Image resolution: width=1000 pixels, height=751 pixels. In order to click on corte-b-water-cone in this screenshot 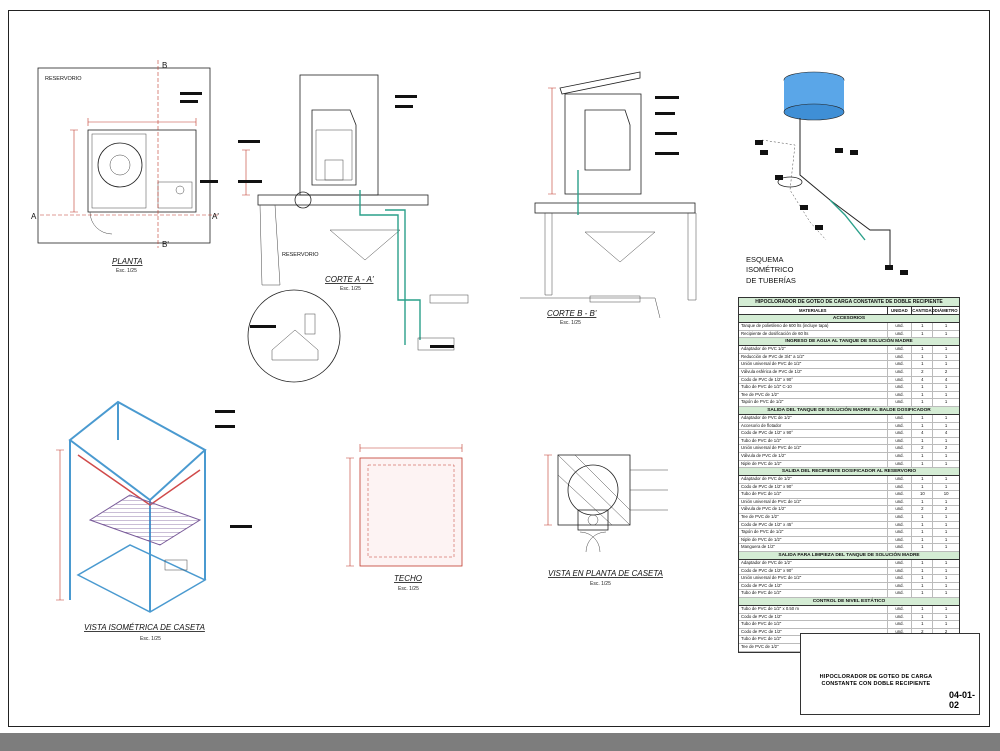, I will do `click(620, 247)`.